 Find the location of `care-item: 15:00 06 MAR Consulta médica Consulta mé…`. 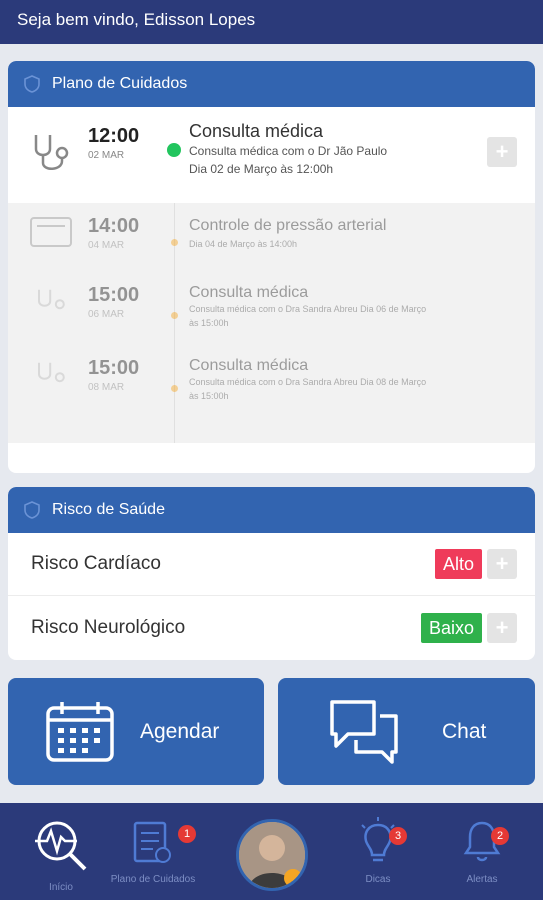

care-item: 15:00 06 MAR Consulta médica Consulta mé… is located at coordinates (271, 312).